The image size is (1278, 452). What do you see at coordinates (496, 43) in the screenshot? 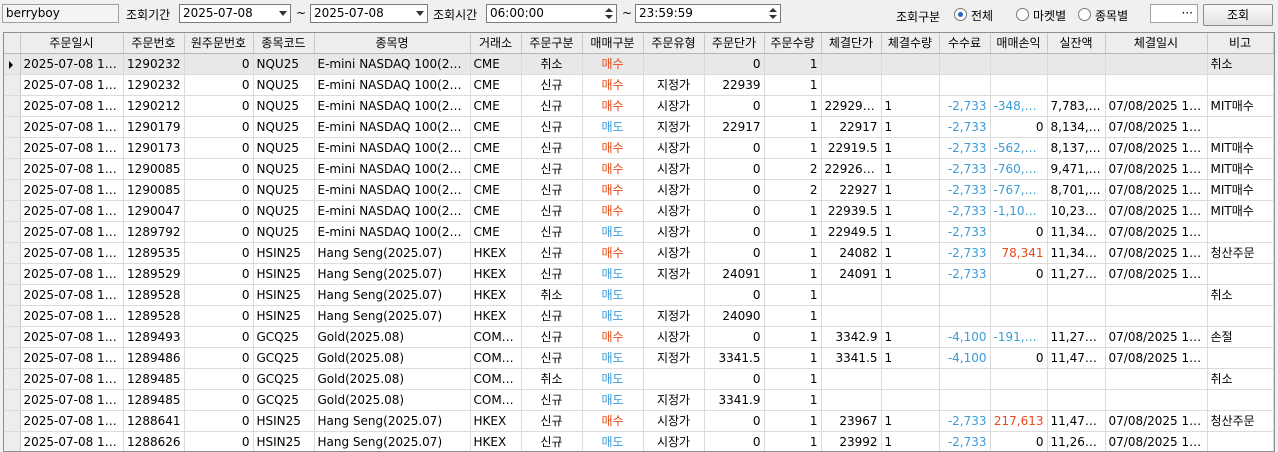
I see `column-header: 거래소` at bounding box center [496, 43].